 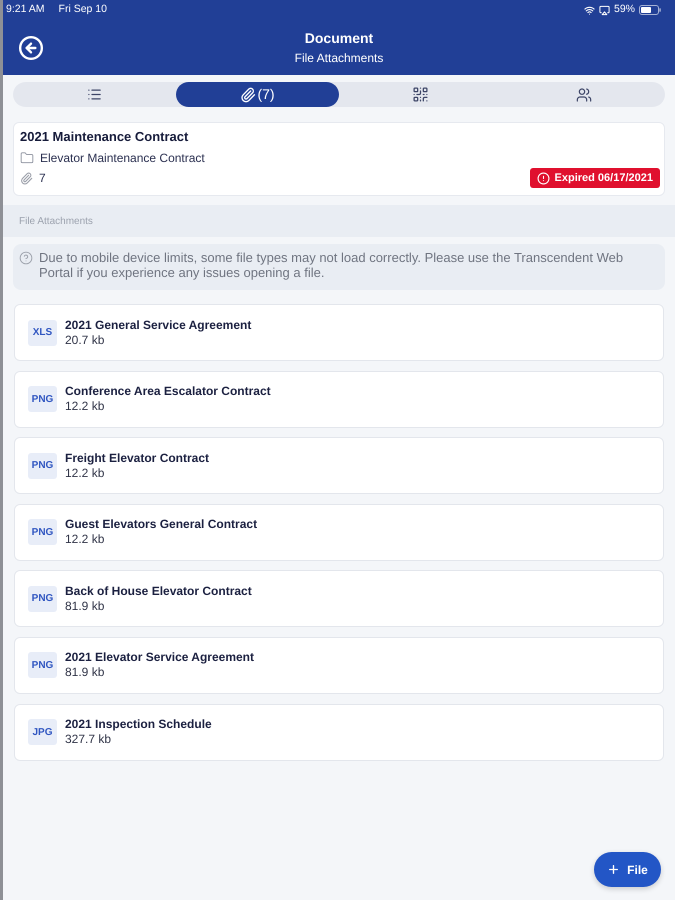 I want to click on status-date: Fri Sep 10, so click(x=82, y=10).